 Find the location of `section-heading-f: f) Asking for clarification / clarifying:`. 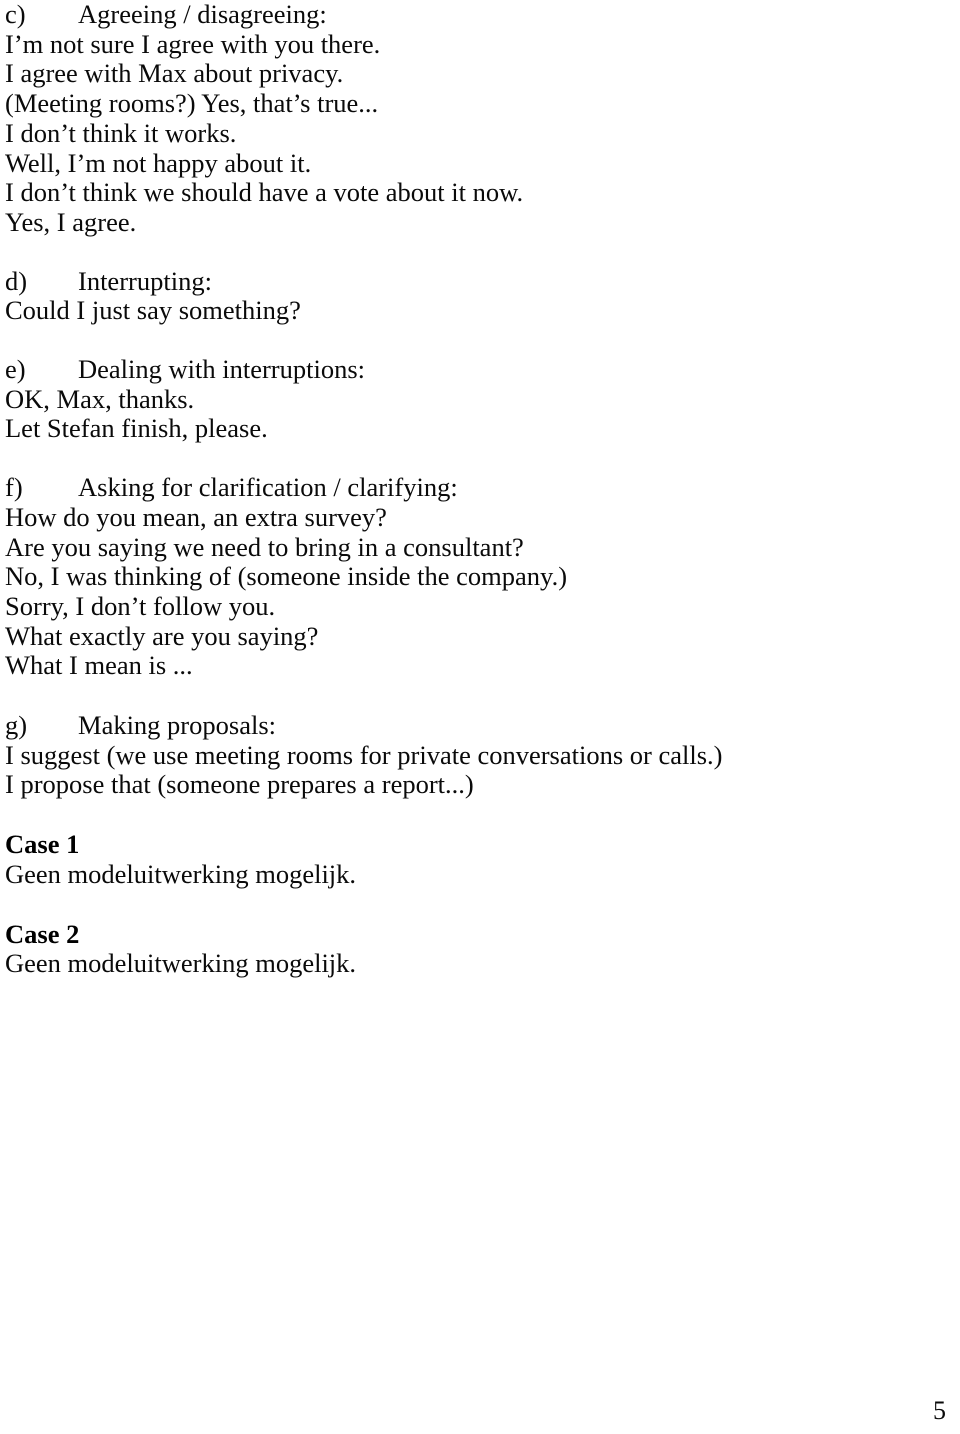

section-heading-f: f) Asking for clarification / clarifying: is located at coordinates (475, 487).